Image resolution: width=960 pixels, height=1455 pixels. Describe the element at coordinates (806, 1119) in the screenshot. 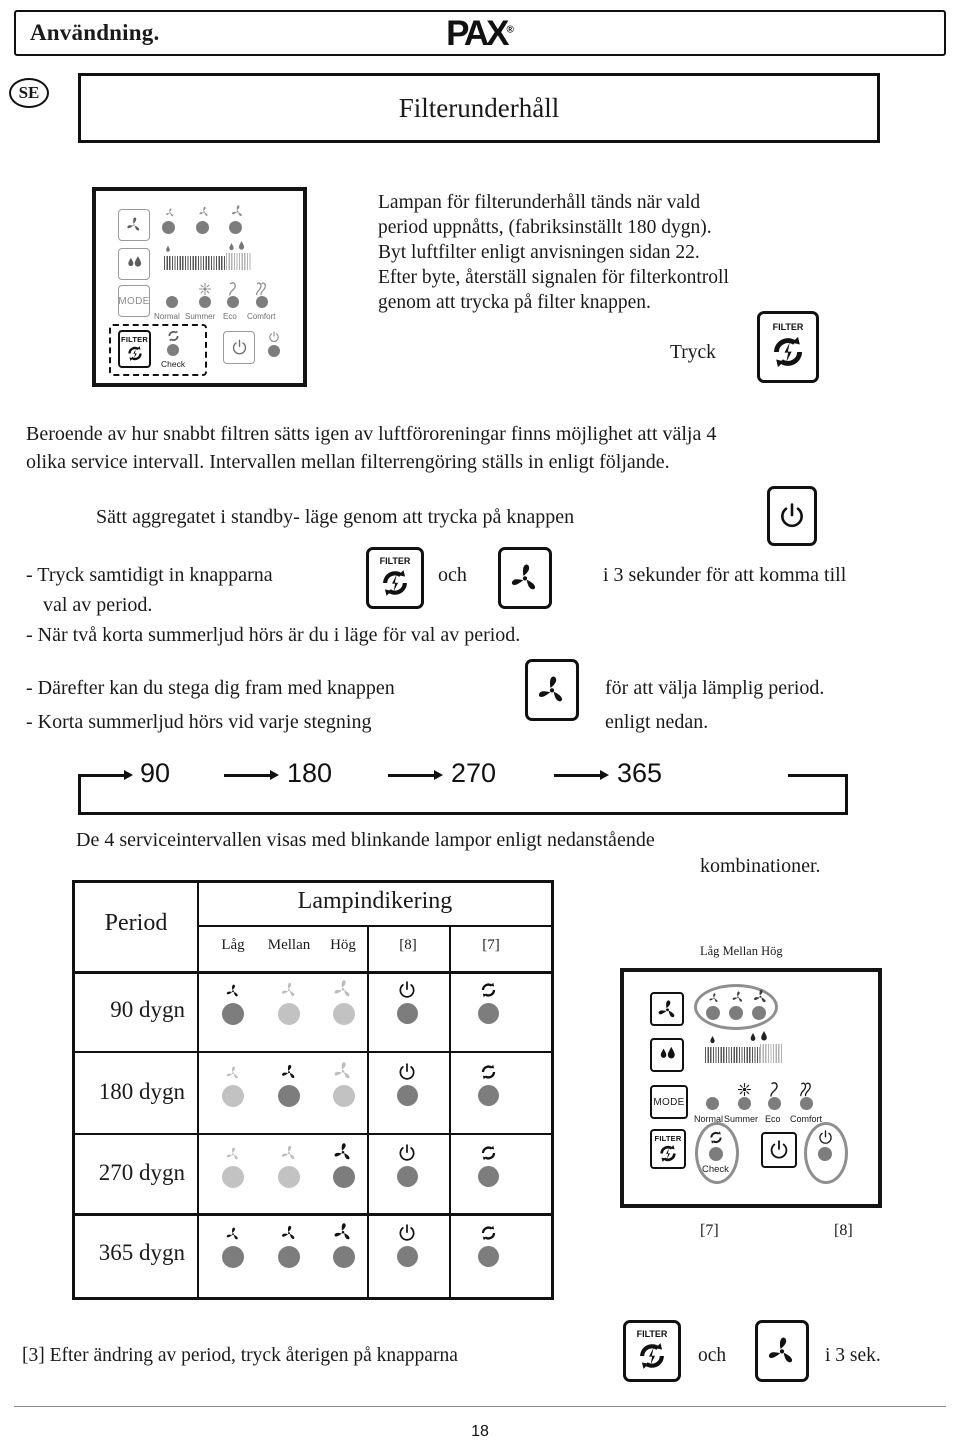

I see `mode-label-comfort: Comfort` at that location.